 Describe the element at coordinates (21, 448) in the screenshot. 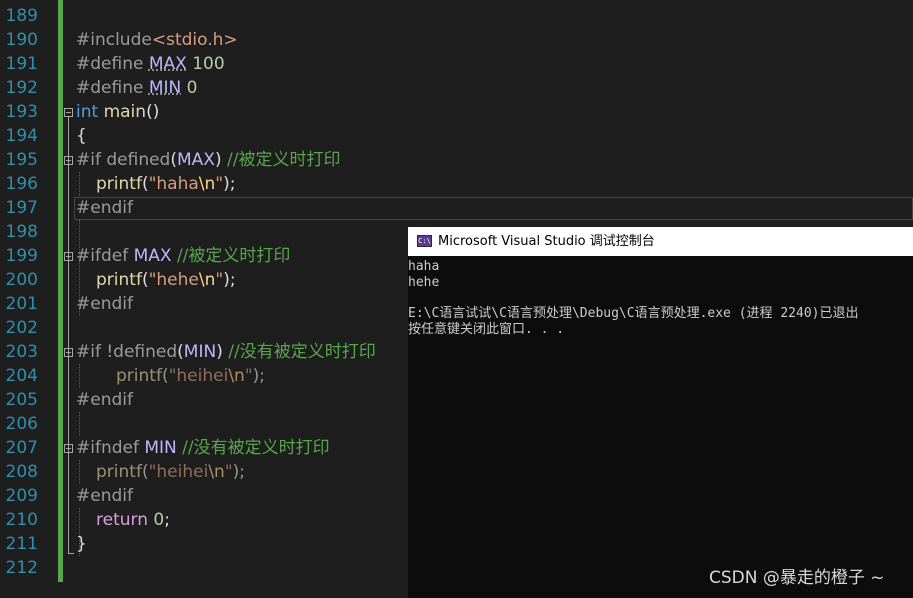

I see `line-number: 207` at that location.